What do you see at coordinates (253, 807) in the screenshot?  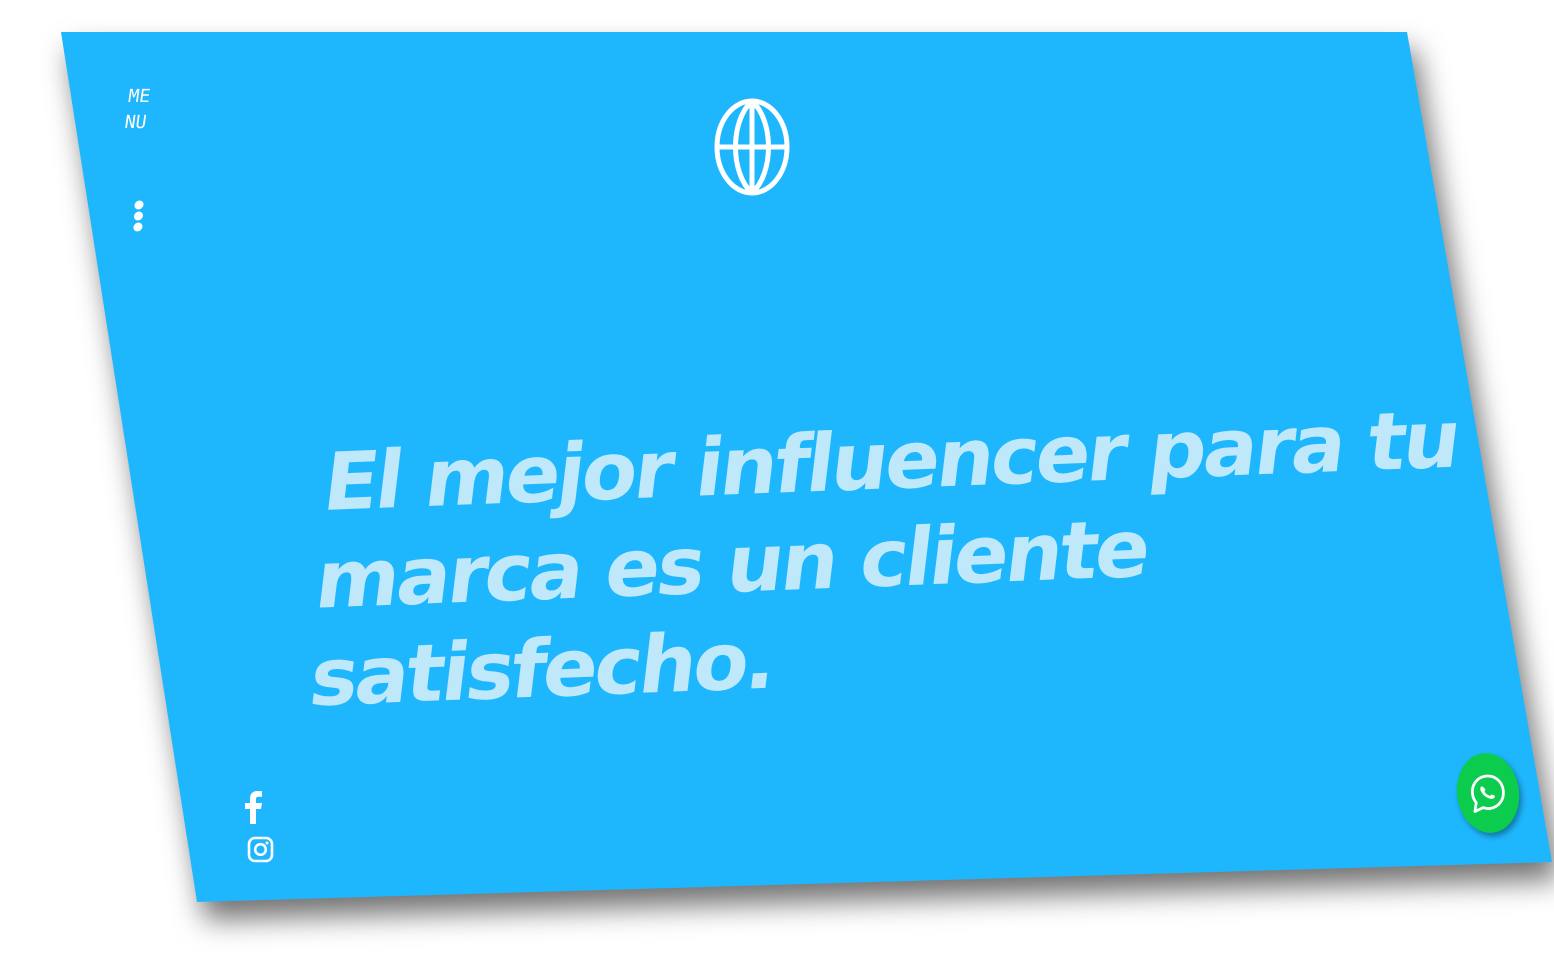 I see `facebook-icon` at bounding box center [253, 807].